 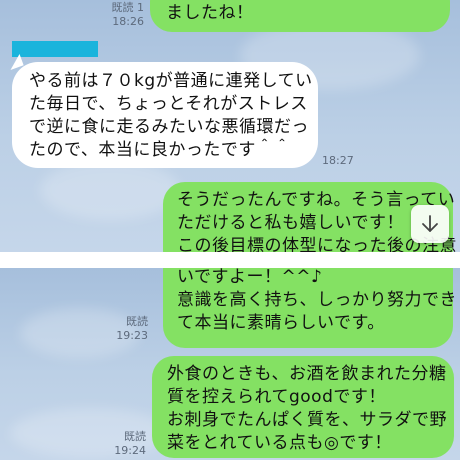 I want to click on message-text: ましたね！, so click(x=210, y=13).